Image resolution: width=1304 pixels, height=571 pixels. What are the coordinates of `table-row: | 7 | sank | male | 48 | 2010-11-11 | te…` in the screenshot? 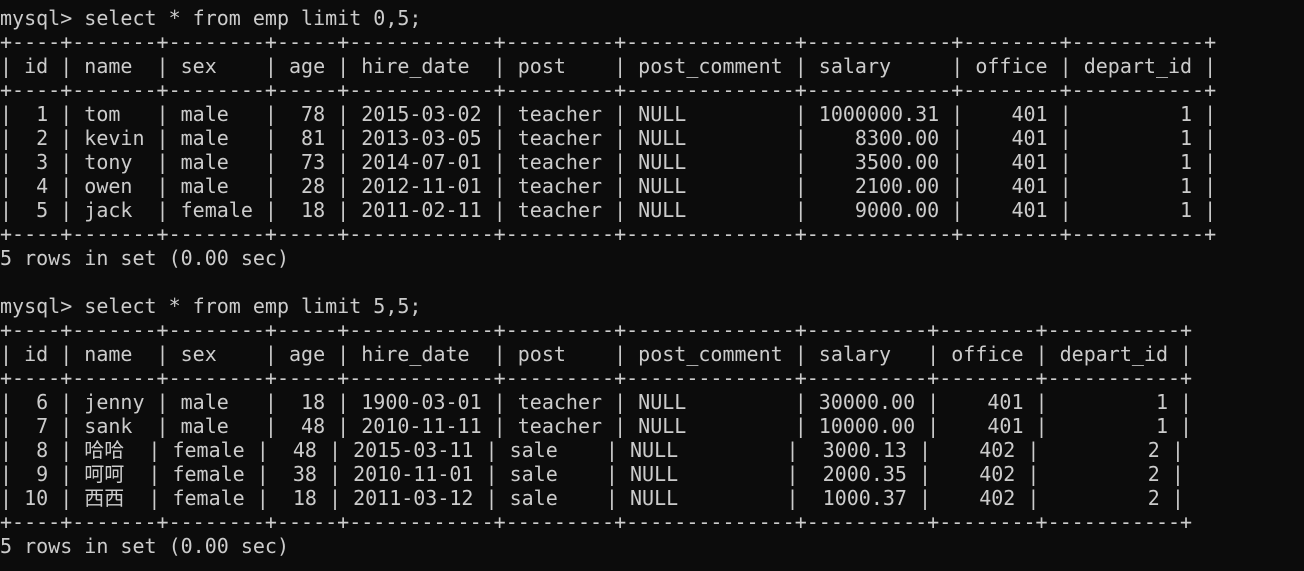 It's located at (596, 426).